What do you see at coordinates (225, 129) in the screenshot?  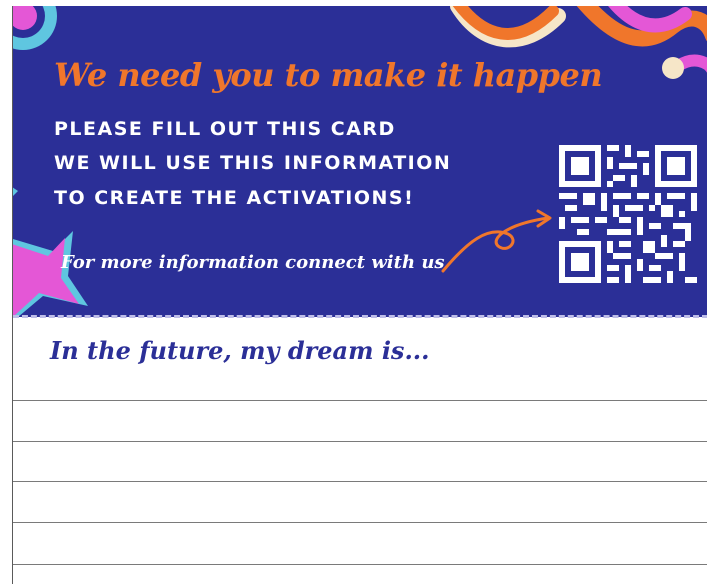 I see `instruction-line-1: PLEASE FILL OUT THIS CARD` at bounding box center [225, 129].